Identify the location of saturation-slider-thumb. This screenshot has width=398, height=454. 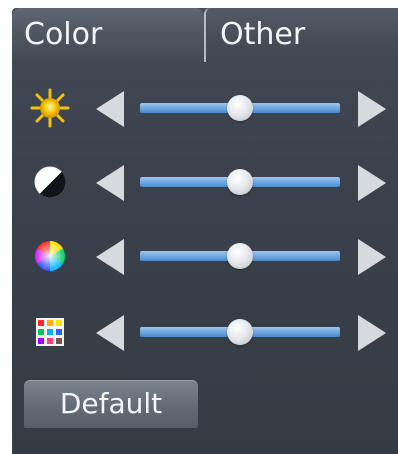
(240, 256).